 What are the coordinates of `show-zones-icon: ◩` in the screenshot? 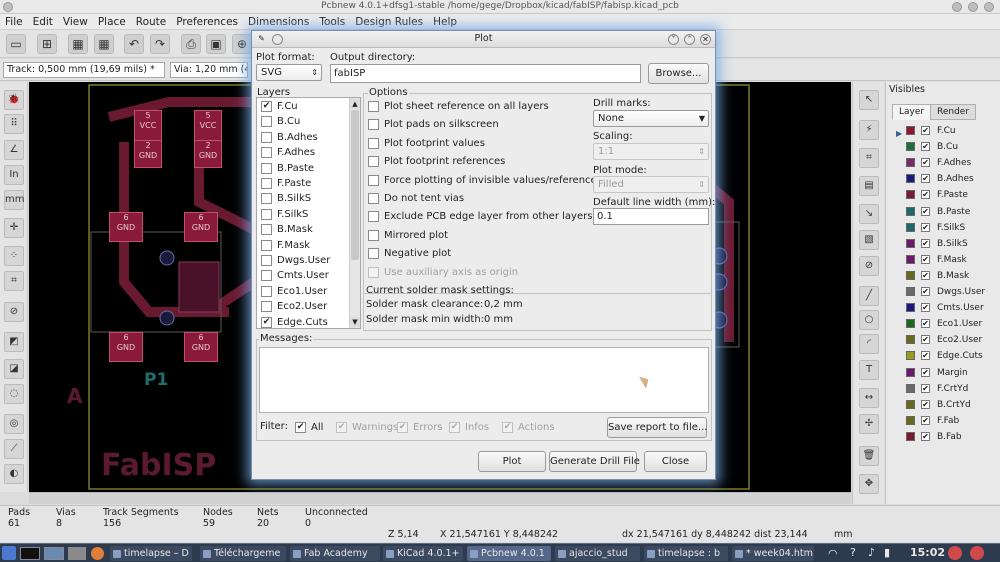 It's located at (14, 342).